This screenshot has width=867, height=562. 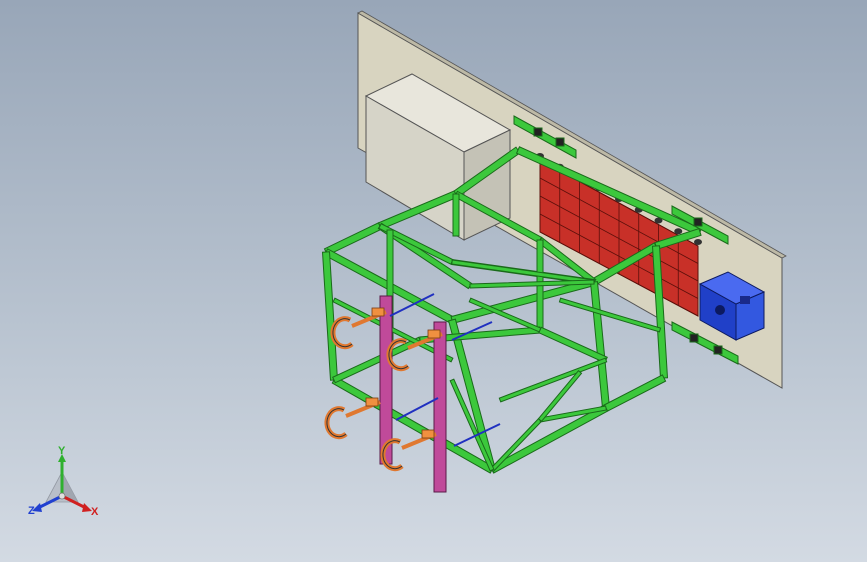 What do you see at coordinates (64, 486) in the screenshot?
I see `axis-triad: Y X Z` at bounding box center [64, 486].